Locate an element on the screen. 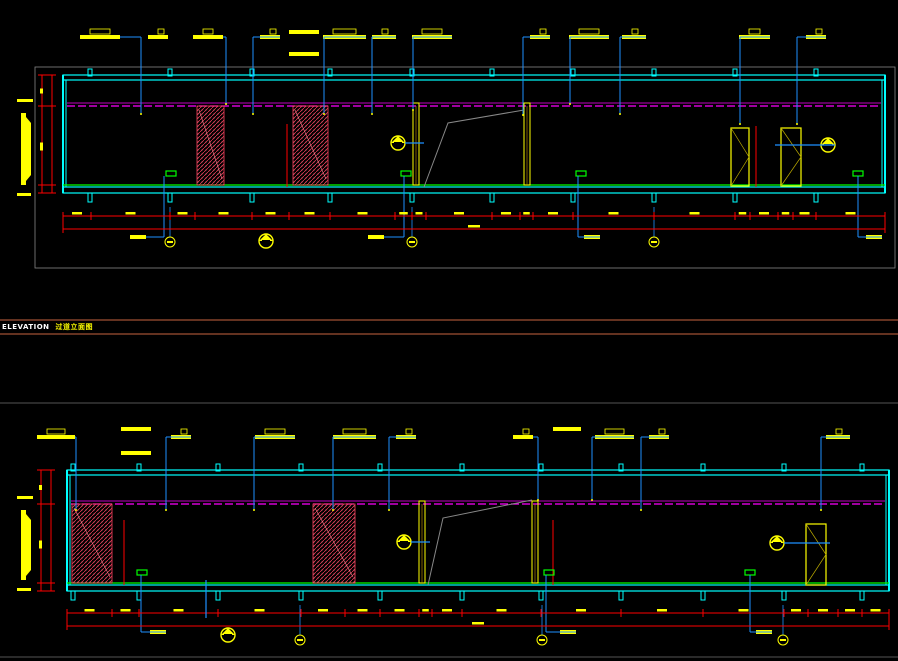 The image size is (898, 661). floor-band is located at coordinates (478, 588).